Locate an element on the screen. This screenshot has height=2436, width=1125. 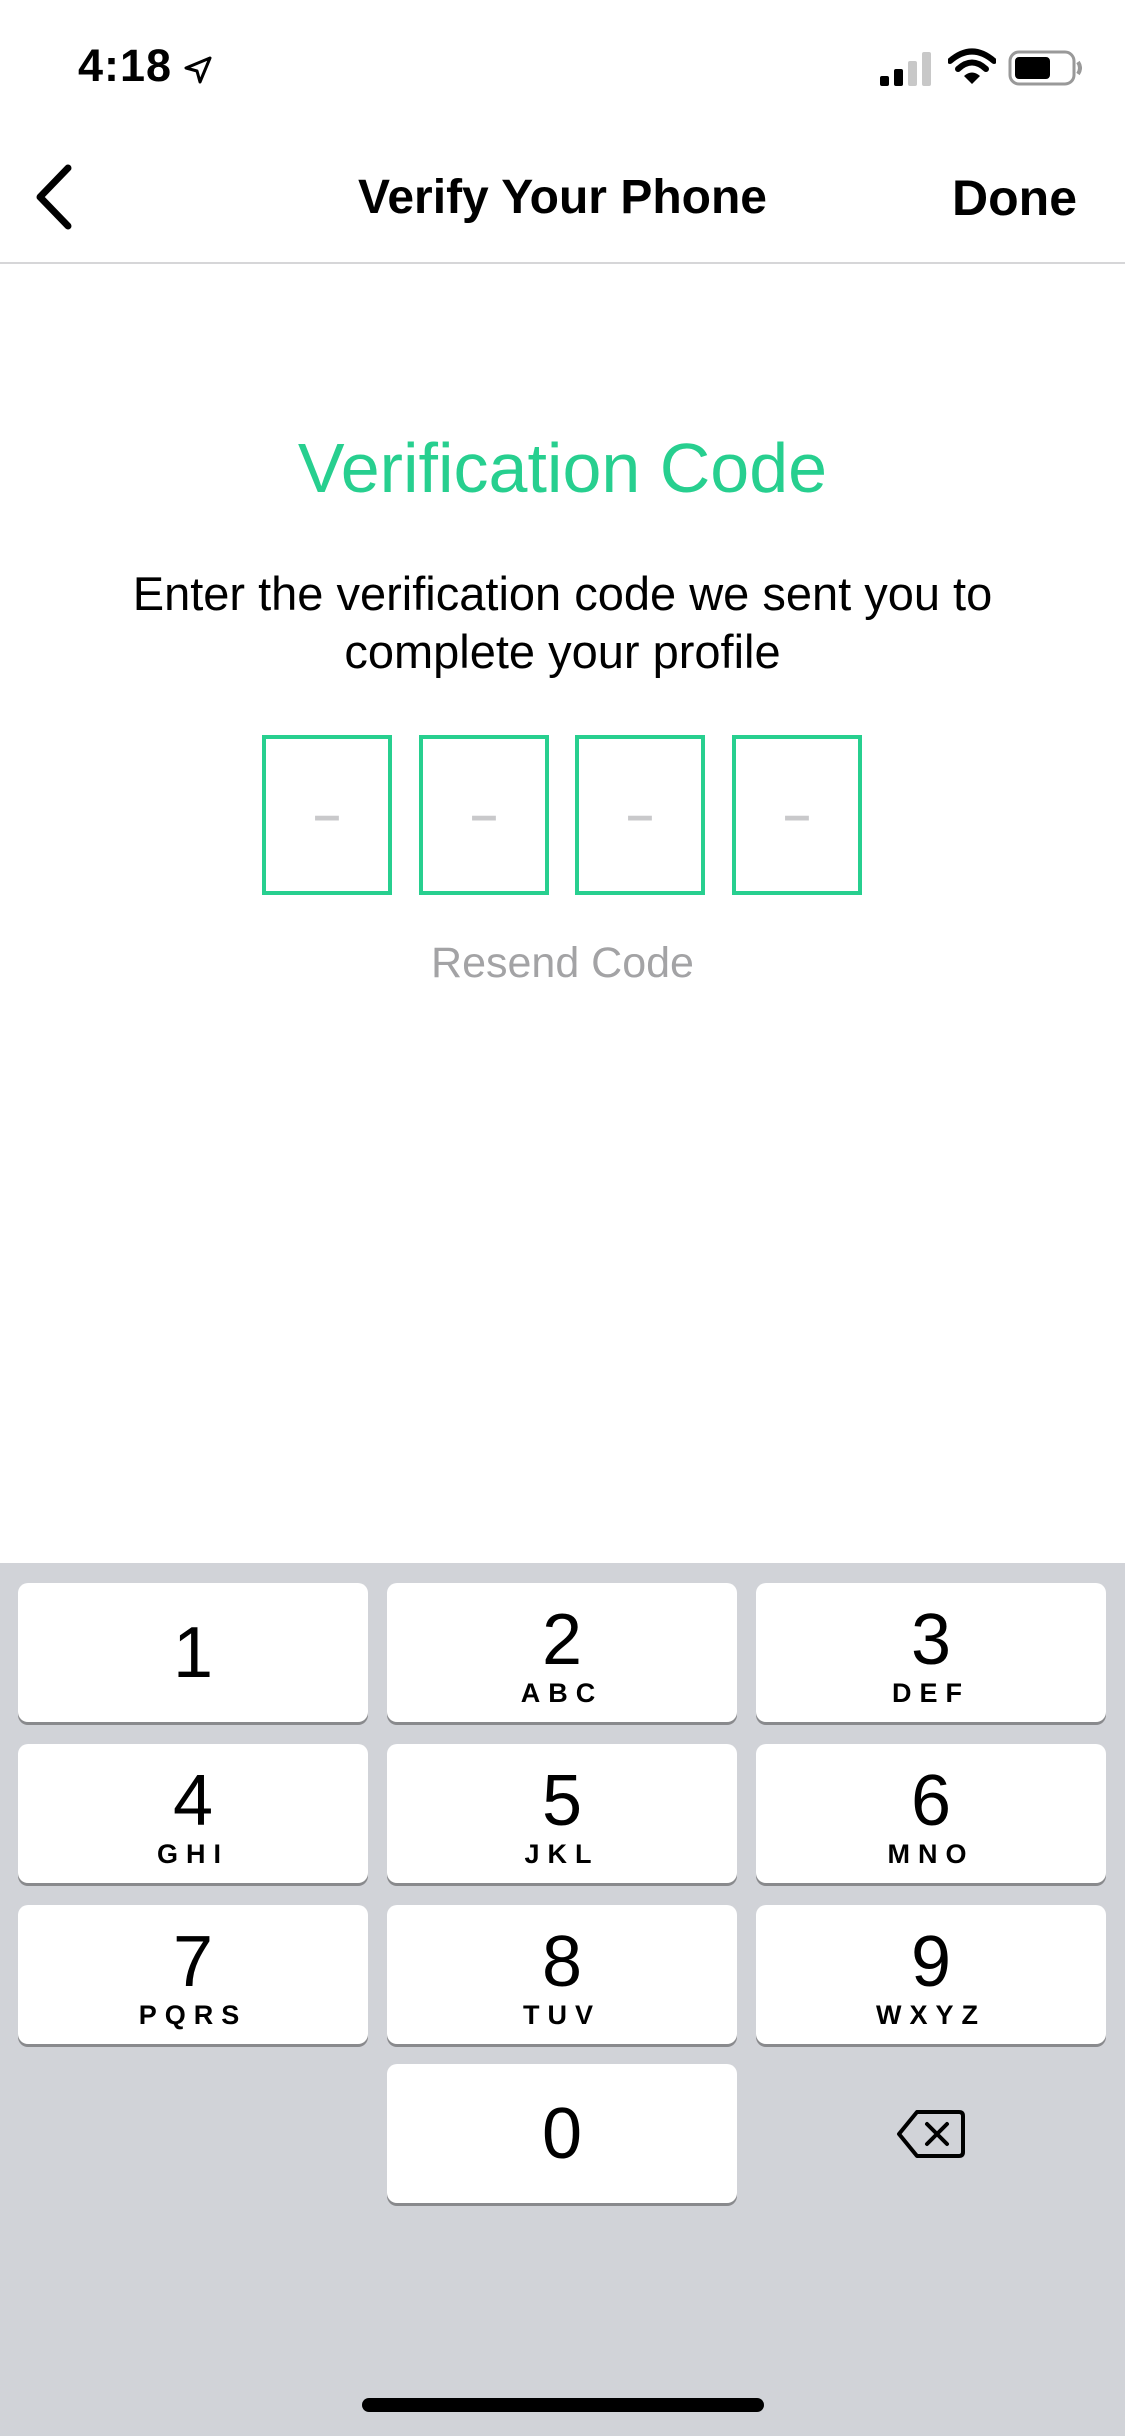
done-button: Done is located at coordinates (1014, 198).